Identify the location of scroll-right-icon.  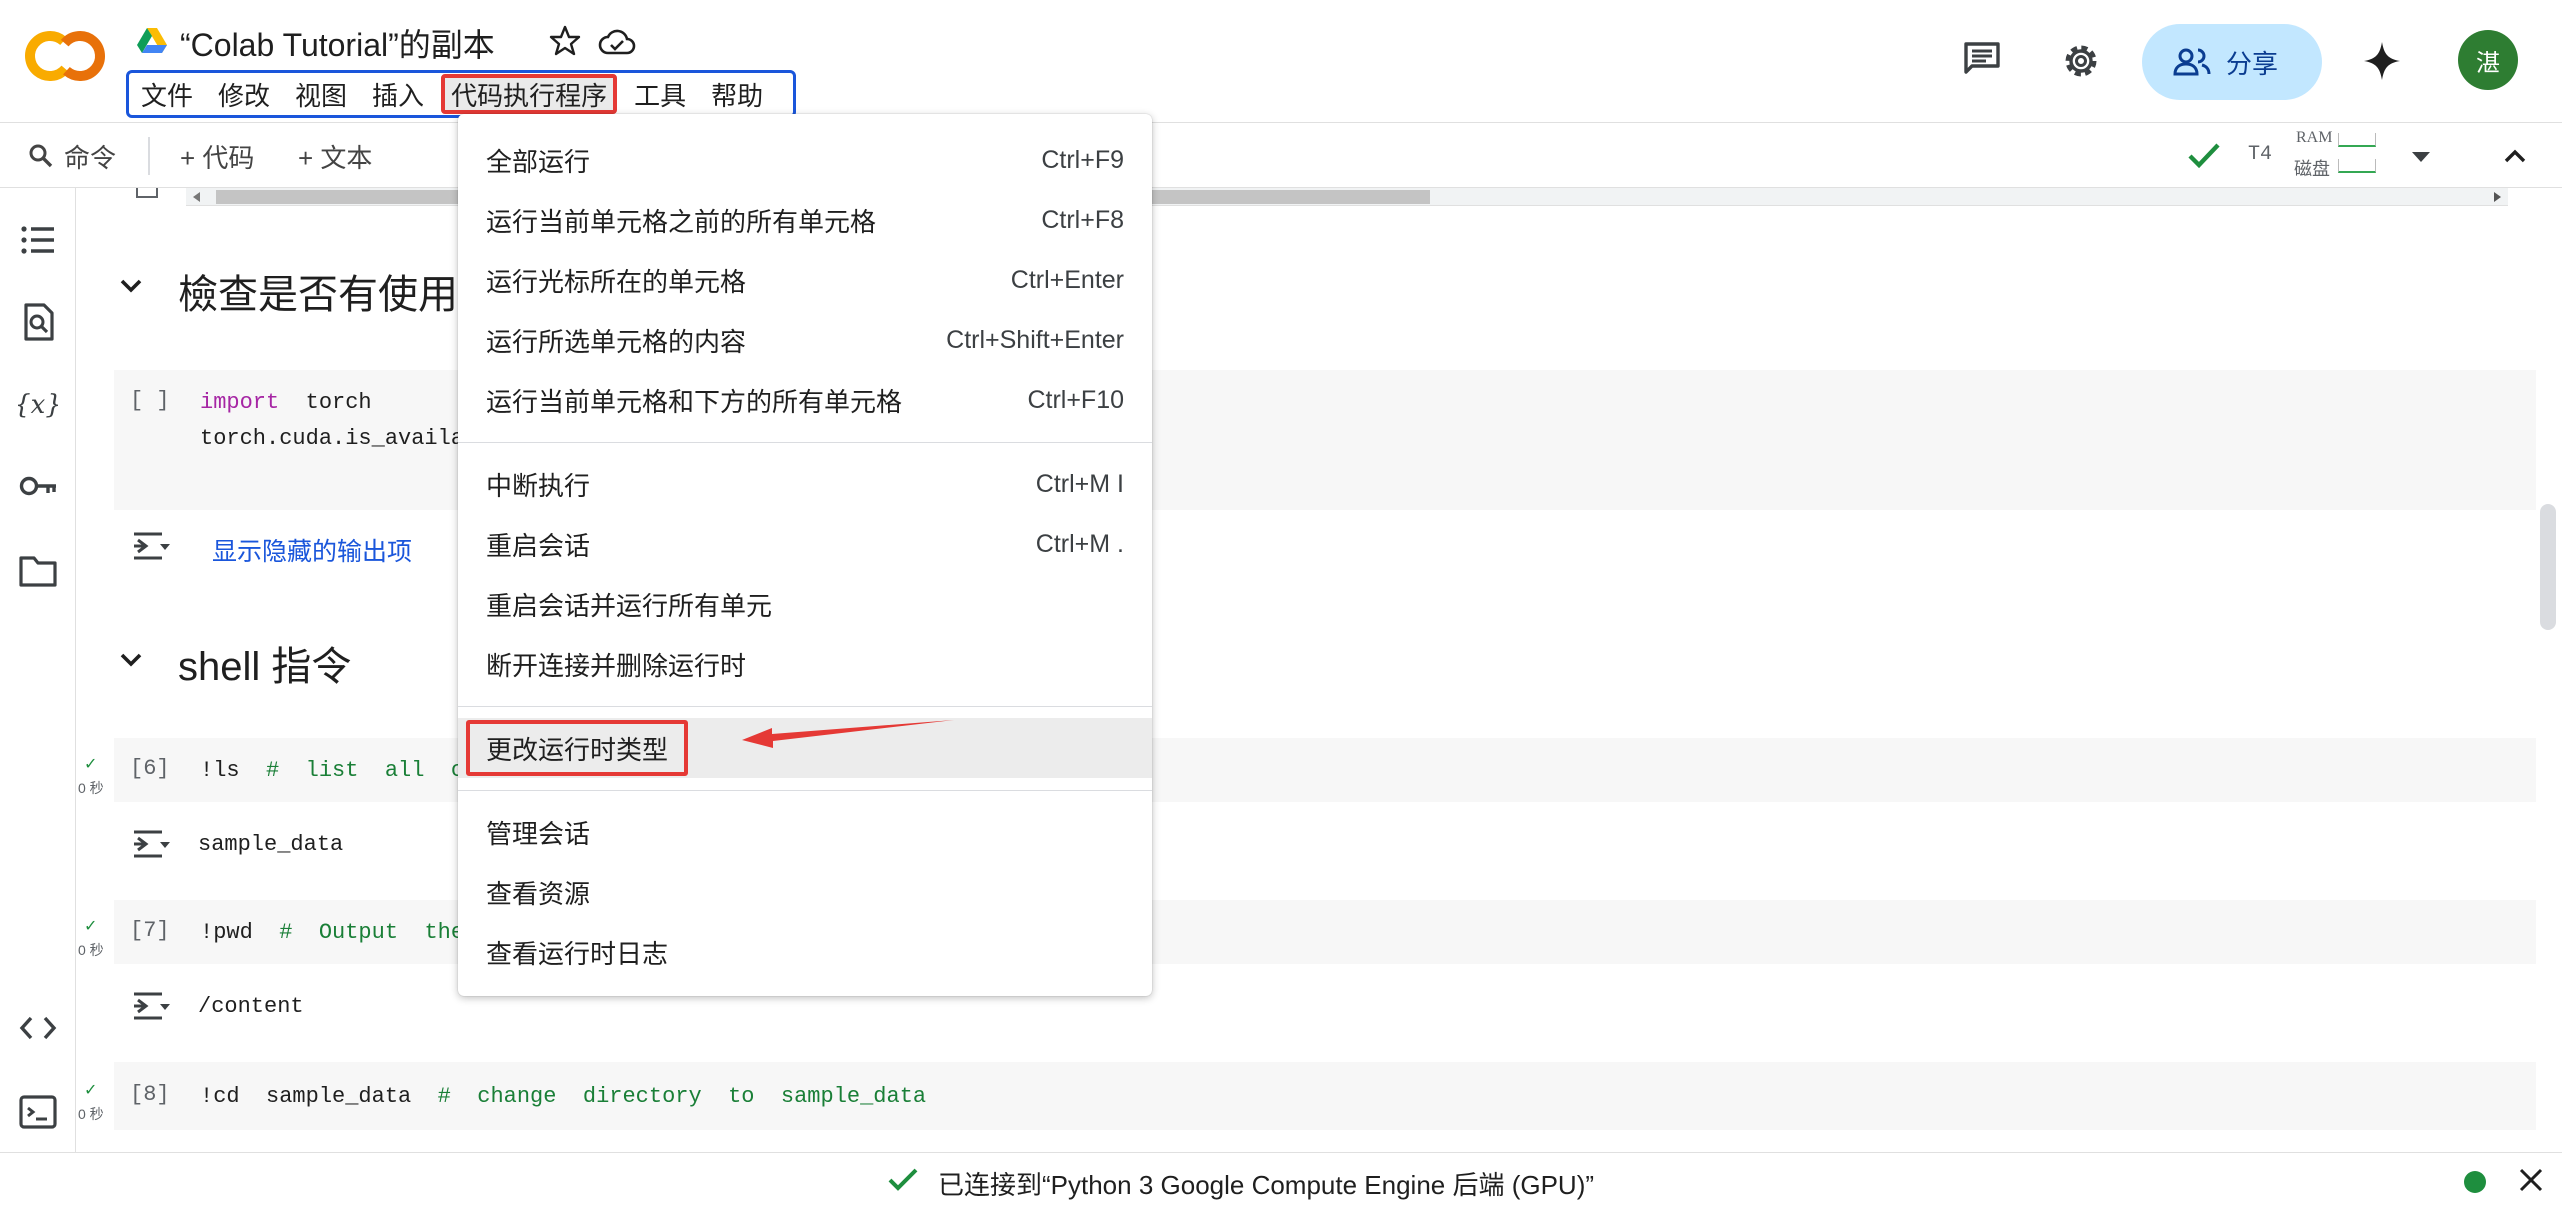
(2497, 197).